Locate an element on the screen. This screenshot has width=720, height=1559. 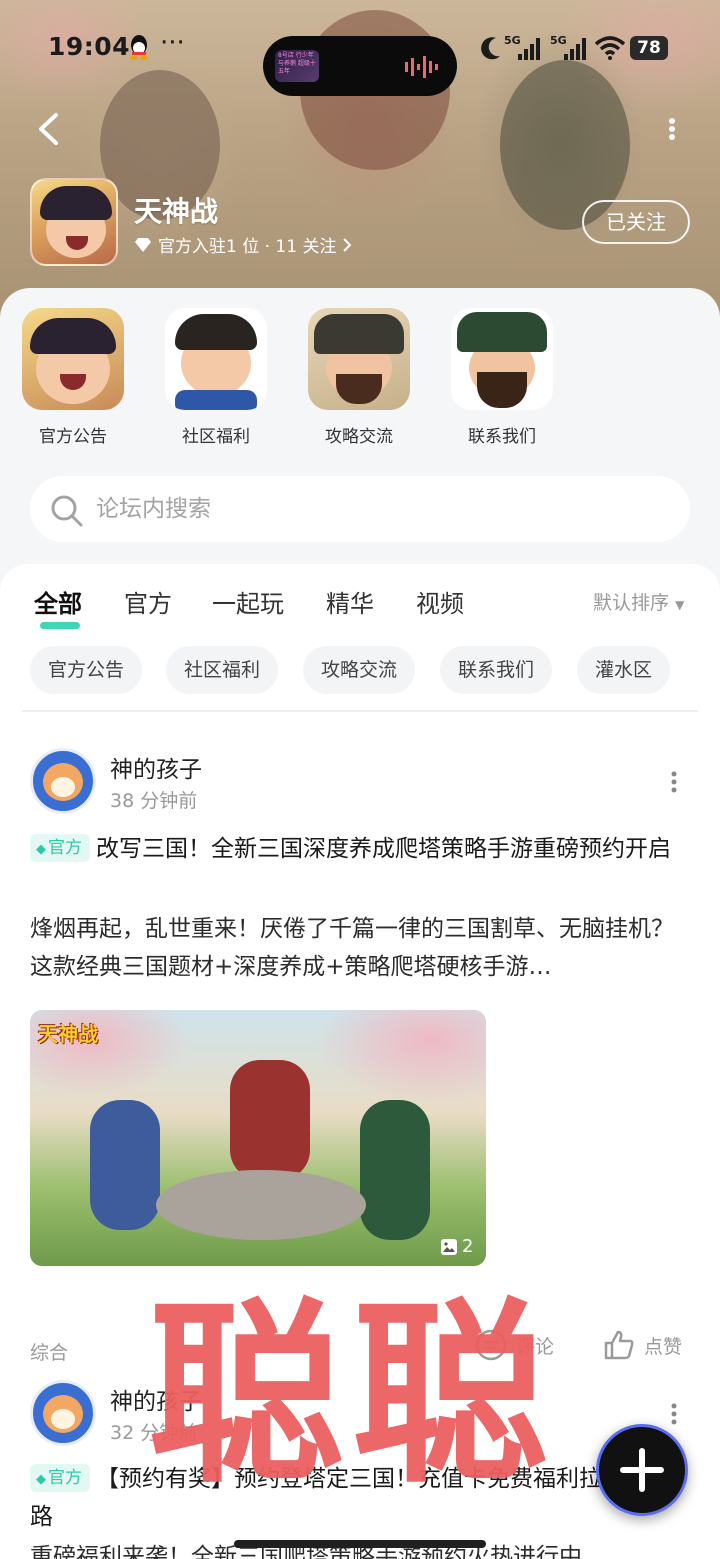
followed-button: 已关注 is located at coordinates (636, 222).